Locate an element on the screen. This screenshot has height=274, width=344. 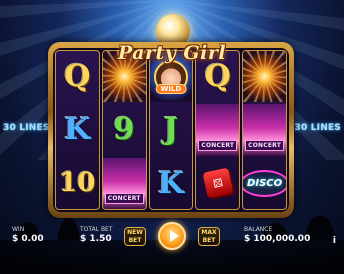
symbol-dice: ⚄ is located at coordinates (217, 183).